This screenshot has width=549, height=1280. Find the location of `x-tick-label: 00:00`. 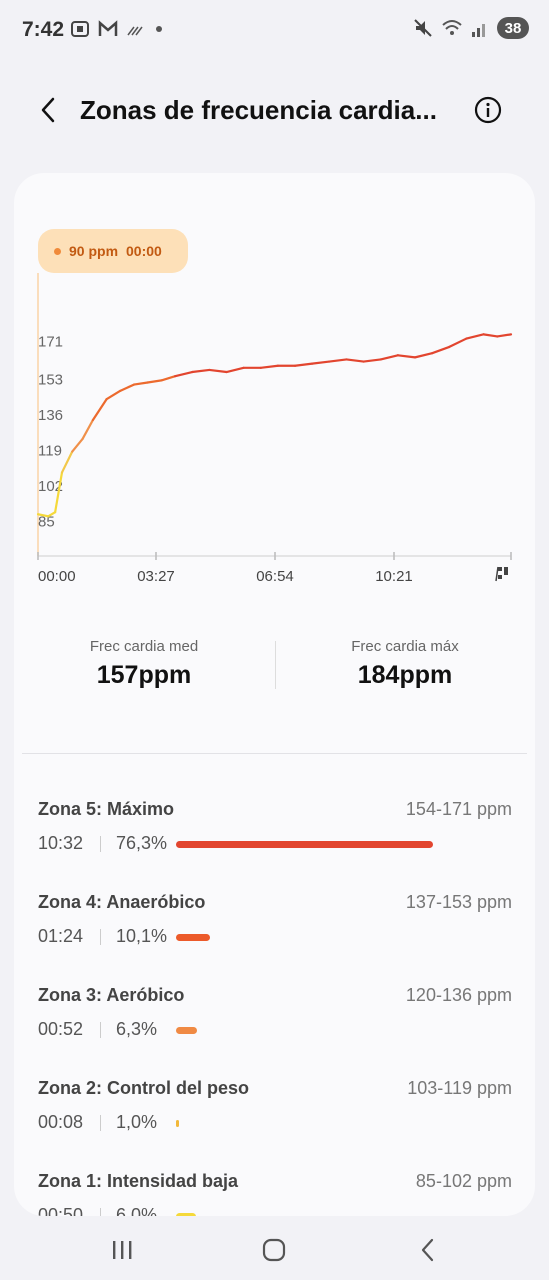

x-tick-label: 00:00 is located at coordinates (57, 576).